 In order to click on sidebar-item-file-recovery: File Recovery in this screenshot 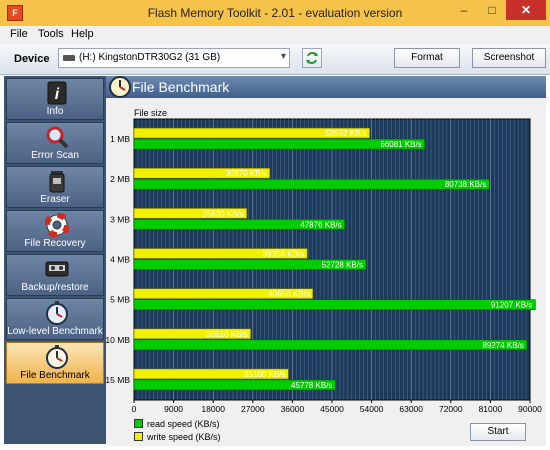, I will do `click(55, 231)`.